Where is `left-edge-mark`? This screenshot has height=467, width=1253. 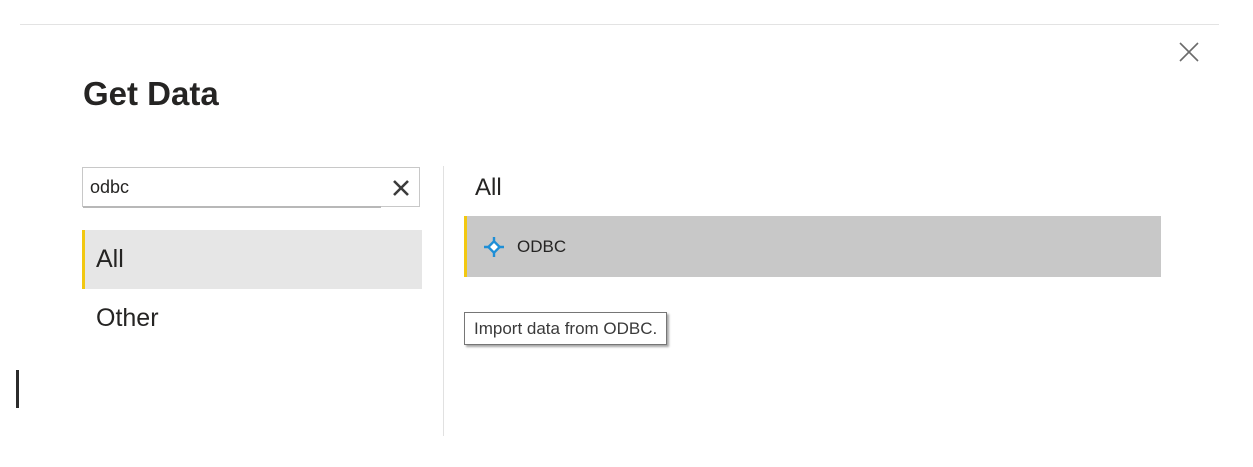 left-edge-mark is located at coordinates (17, 389).